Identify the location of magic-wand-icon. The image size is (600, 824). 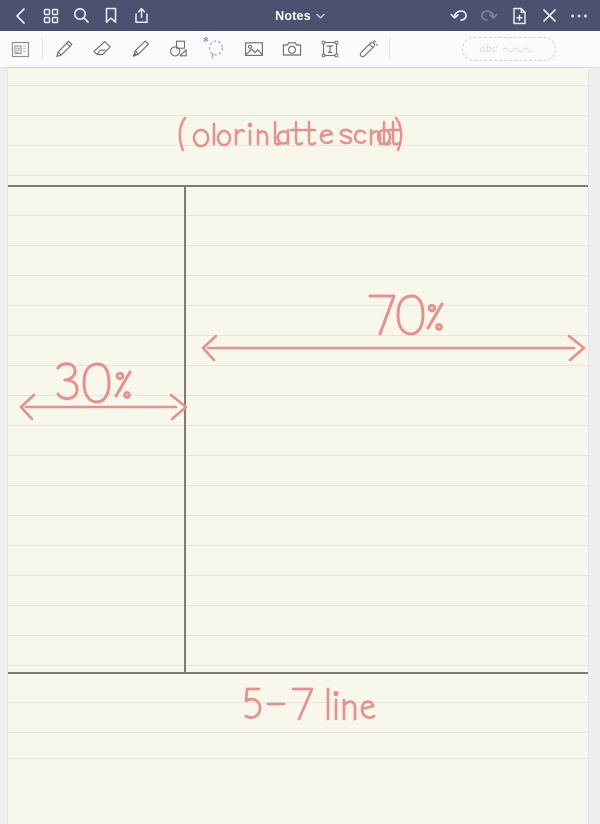
(368, 49).